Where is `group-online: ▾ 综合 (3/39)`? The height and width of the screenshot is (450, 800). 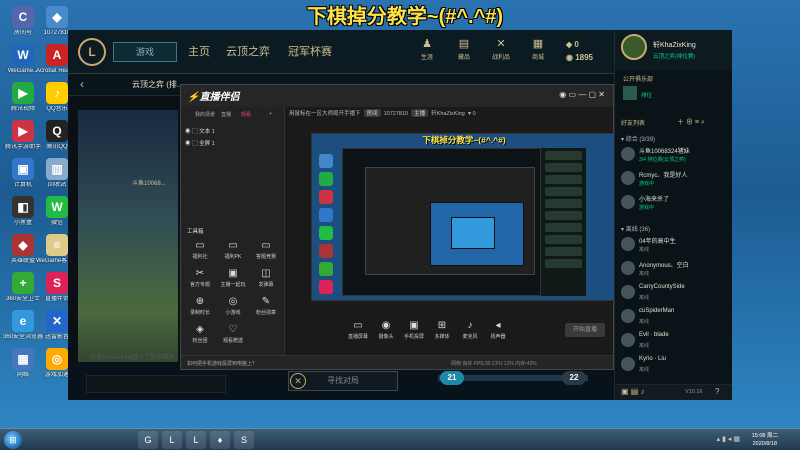
group-online: ▾ 综合 (3/39) is located at coordinates (638, 138).